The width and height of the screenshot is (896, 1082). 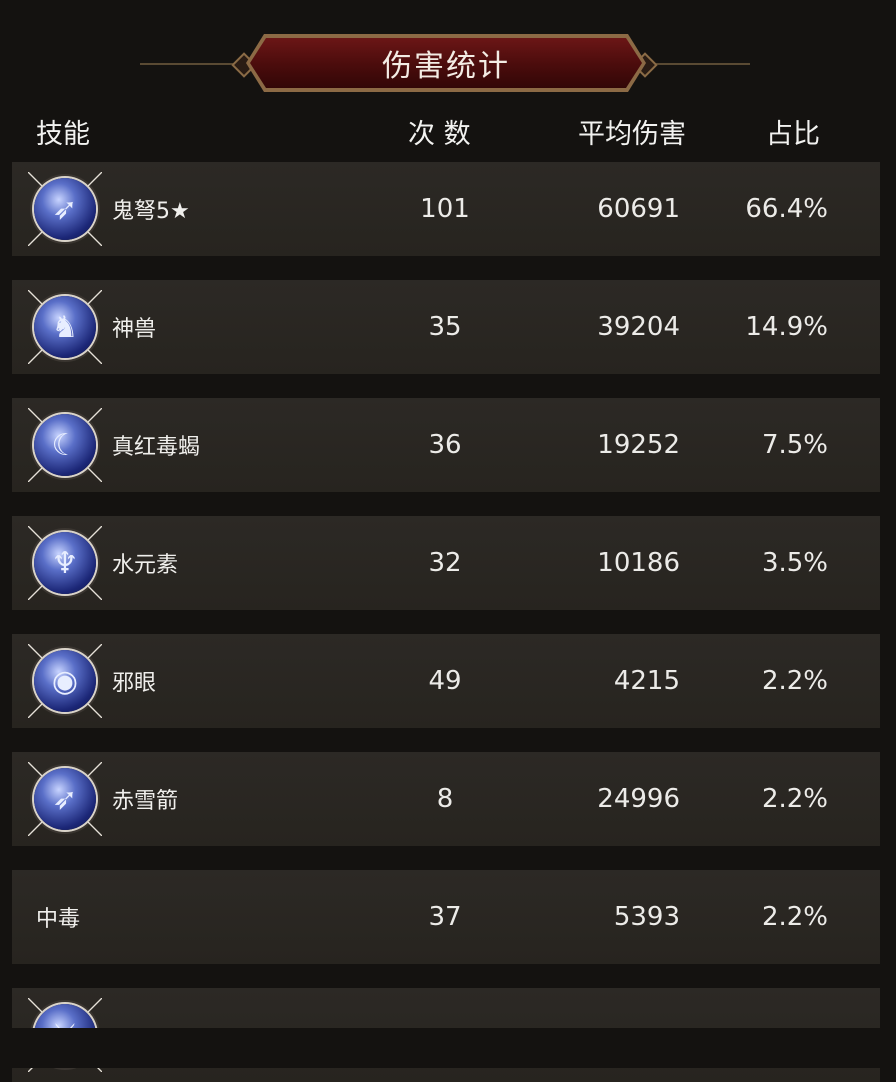 I want to click on title-divider-left, so click(x=191, y=64).